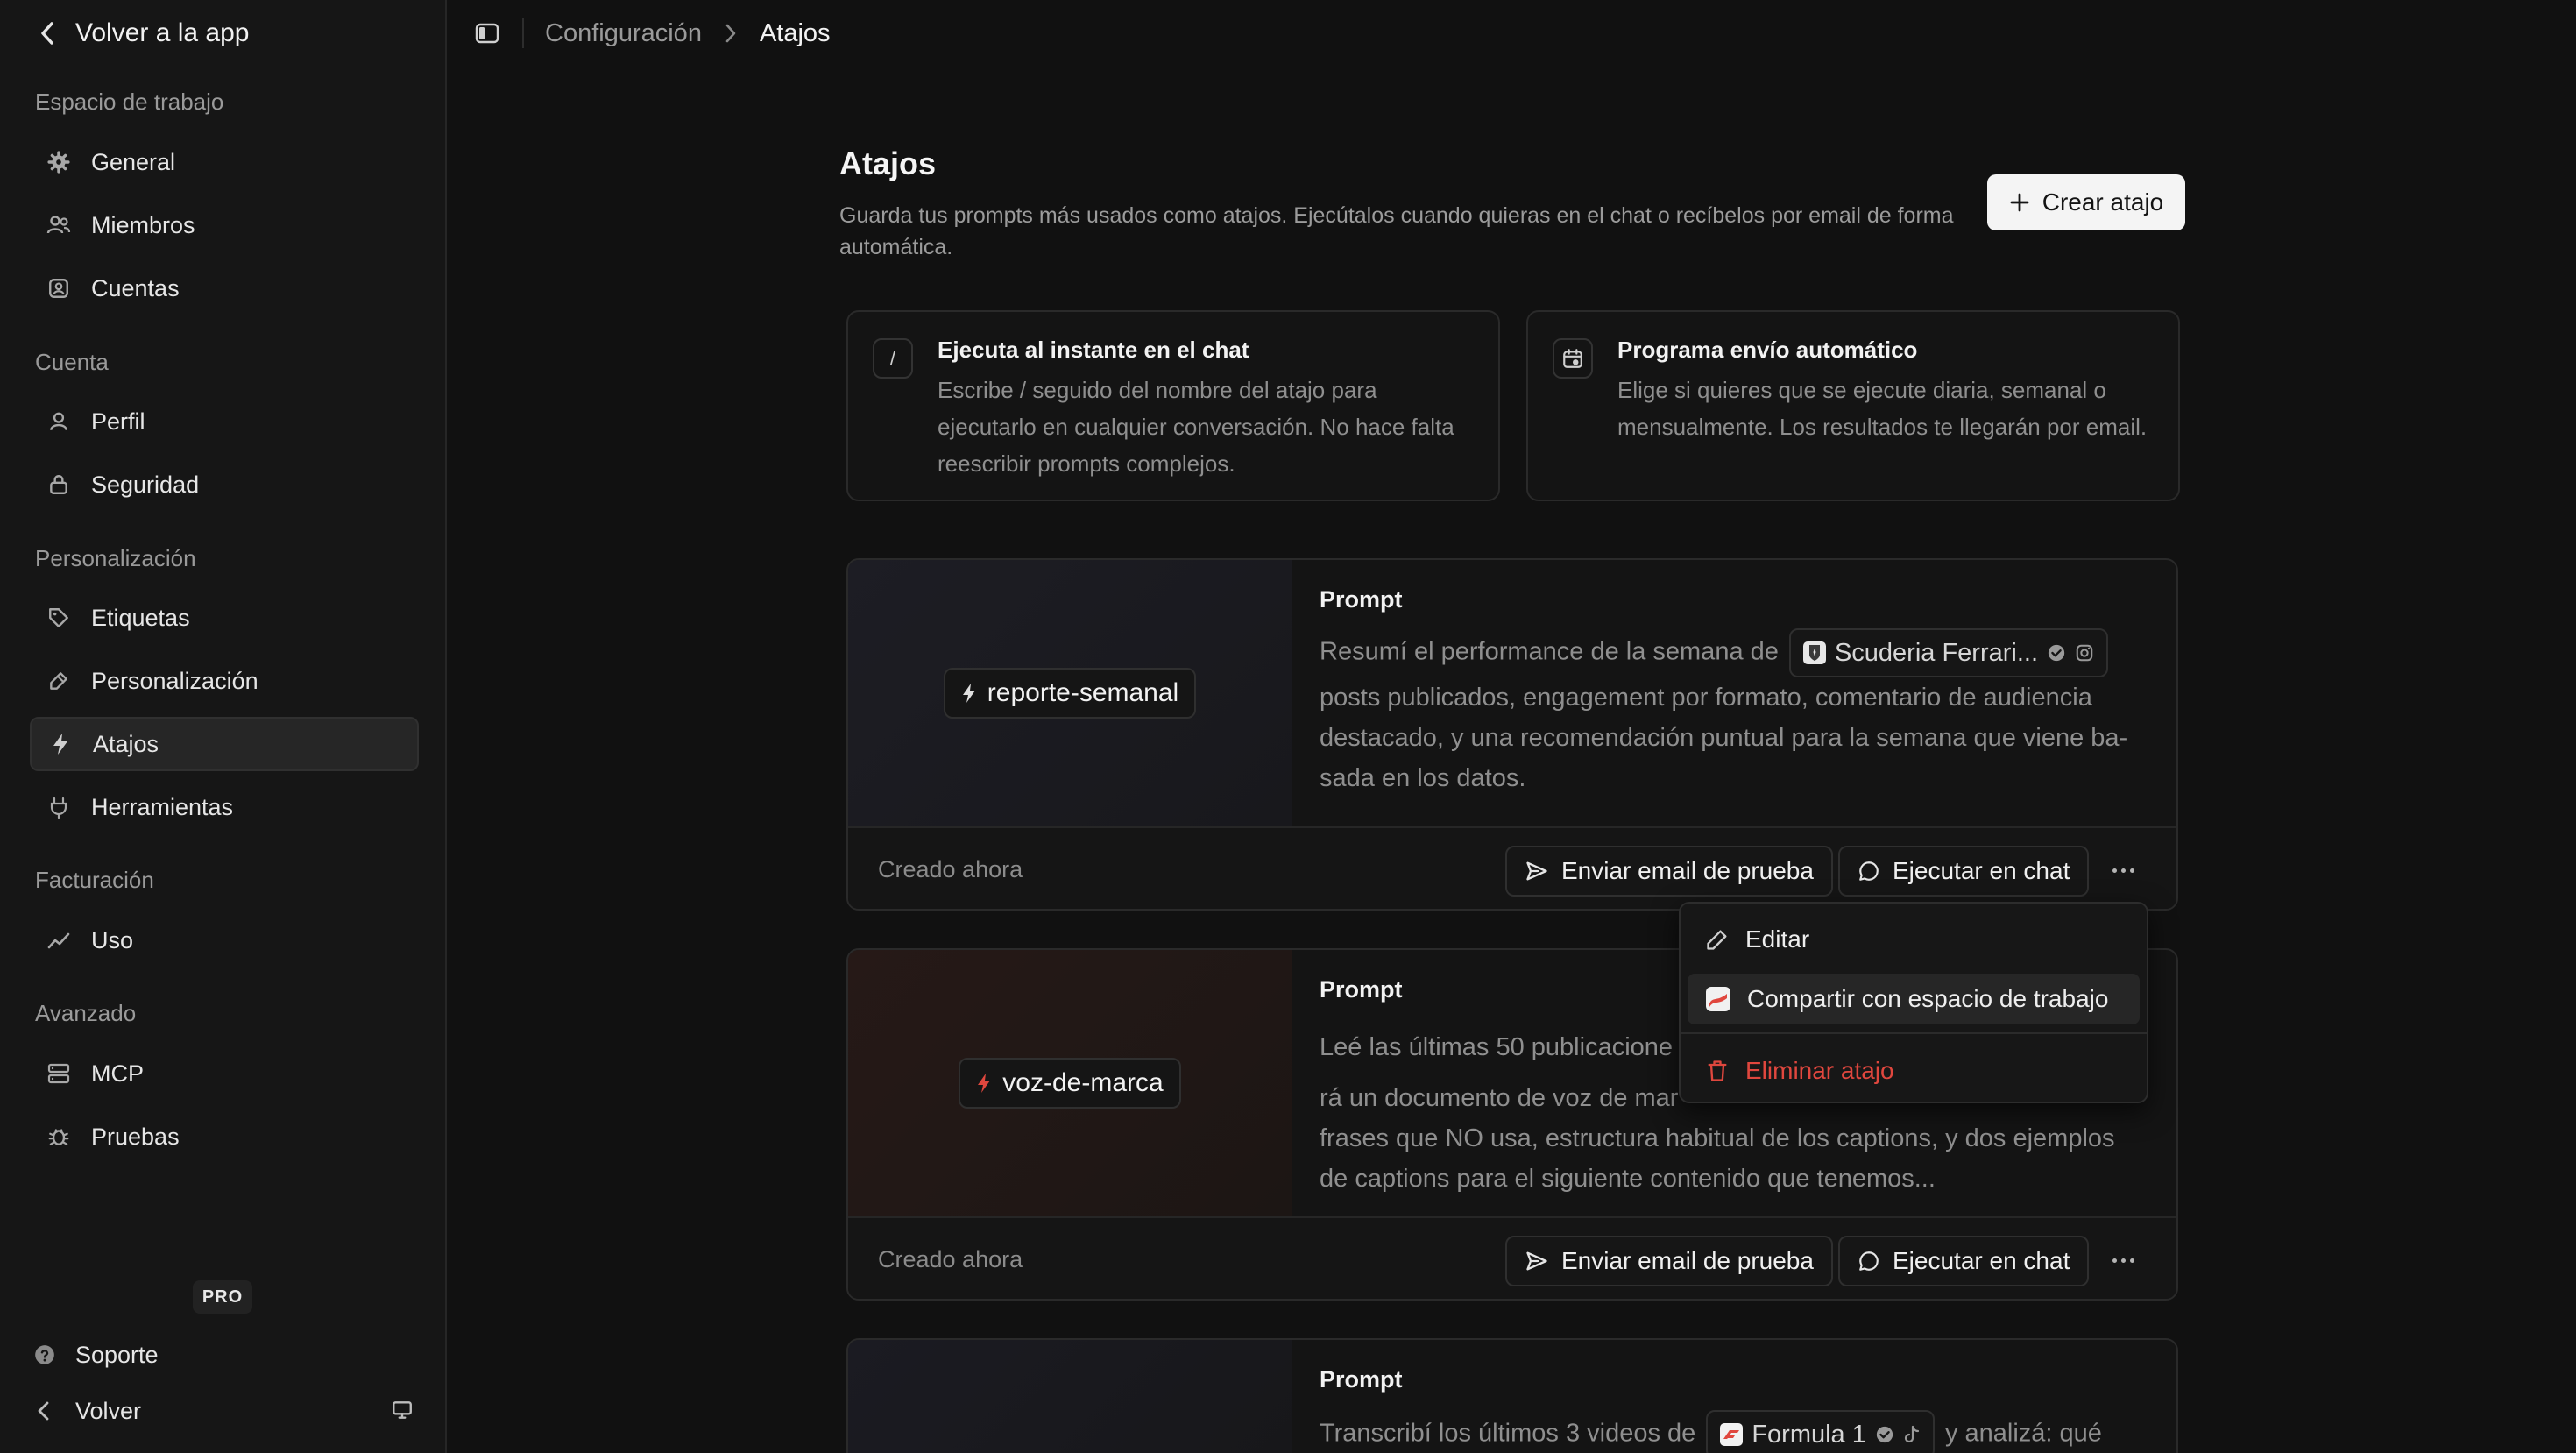 The image size is (2576, 1453). Describe the element at coordinates (224, 1073) in the screenshot. I see `sidebar-item-mcp: MCP` at that location.